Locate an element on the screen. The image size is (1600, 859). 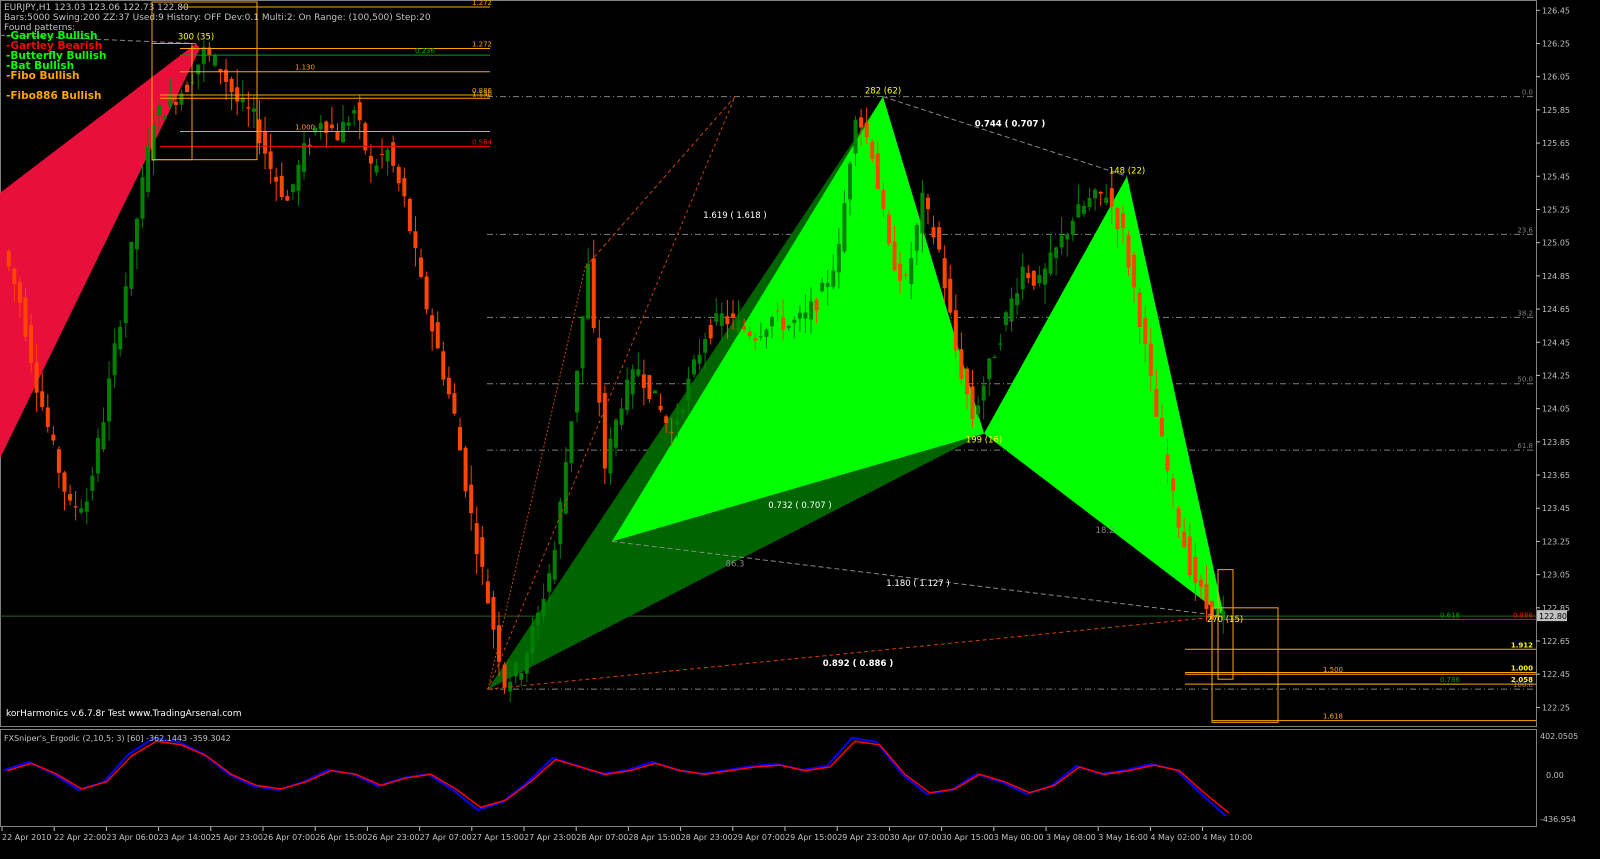
time-tick-label: 29 Apr 23:00 is located at coordinates (863, 837).